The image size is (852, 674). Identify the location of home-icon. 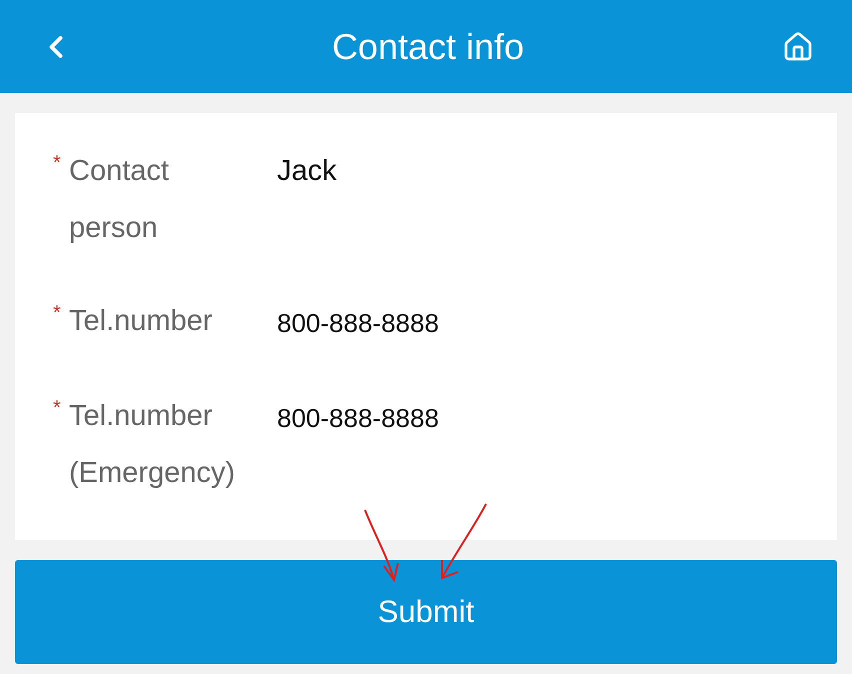
(798, 46).